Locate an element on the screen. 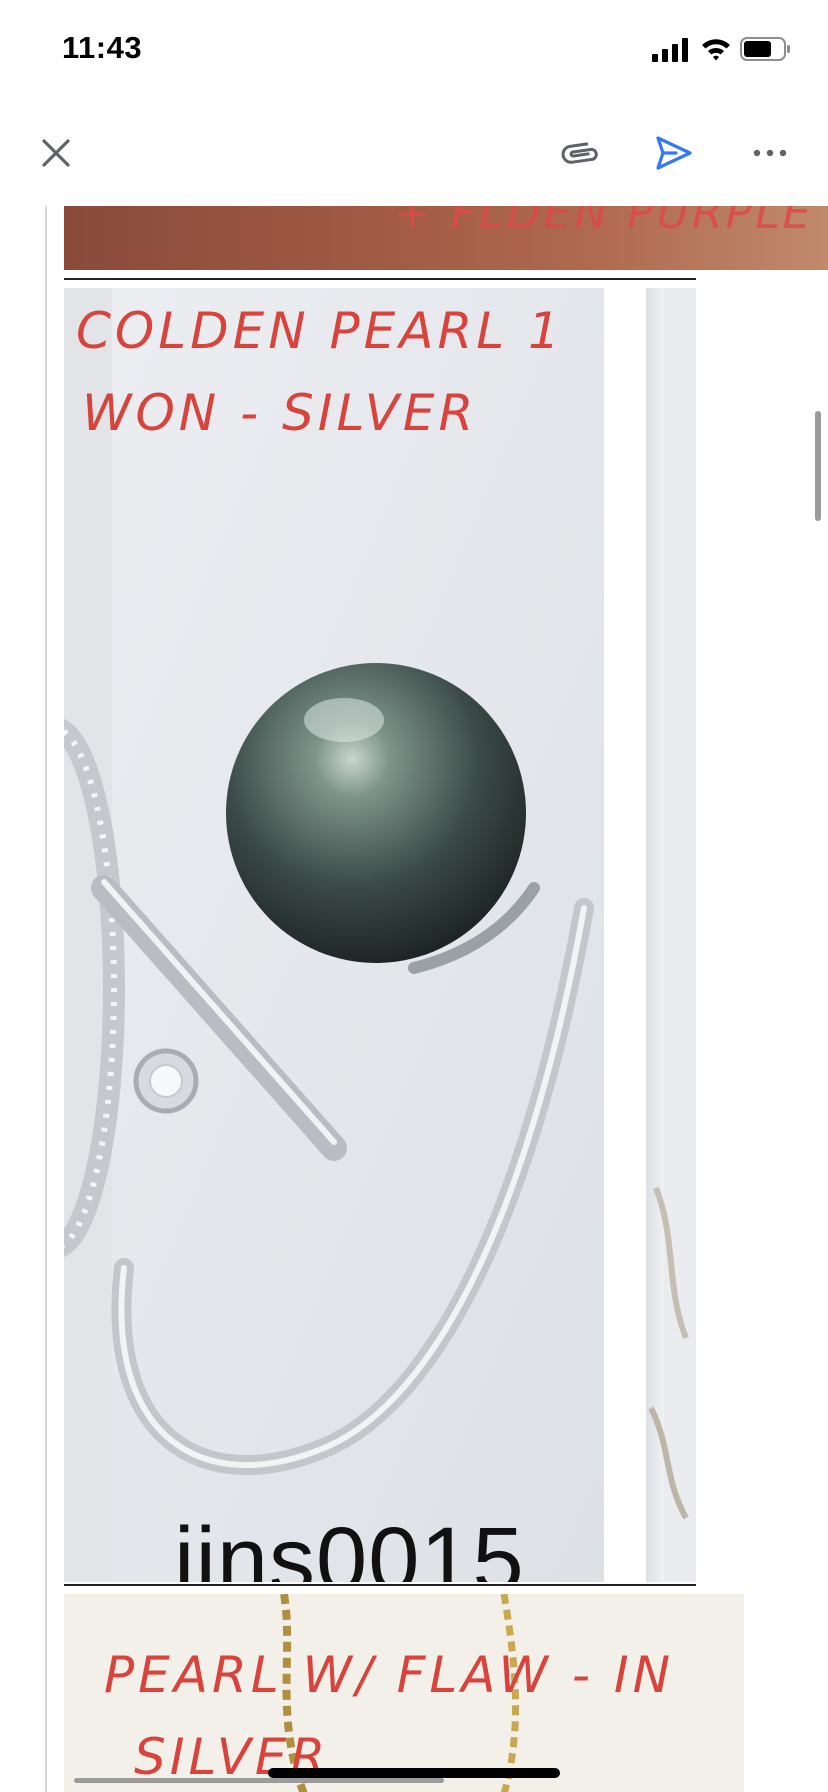 The image size is (828, 1792). product-image-adjacent is located at coordinates (671, 935).